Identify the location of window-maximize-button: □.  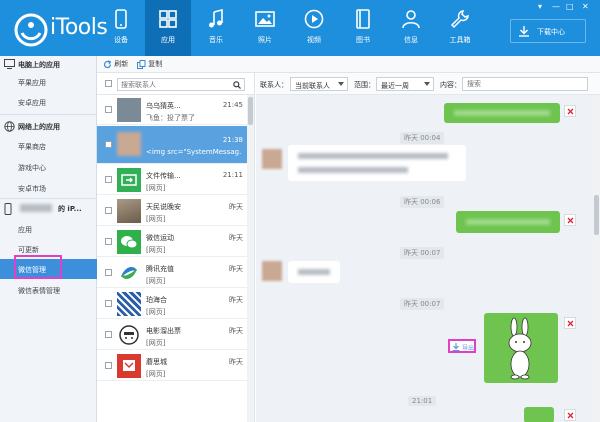
(570, 6).